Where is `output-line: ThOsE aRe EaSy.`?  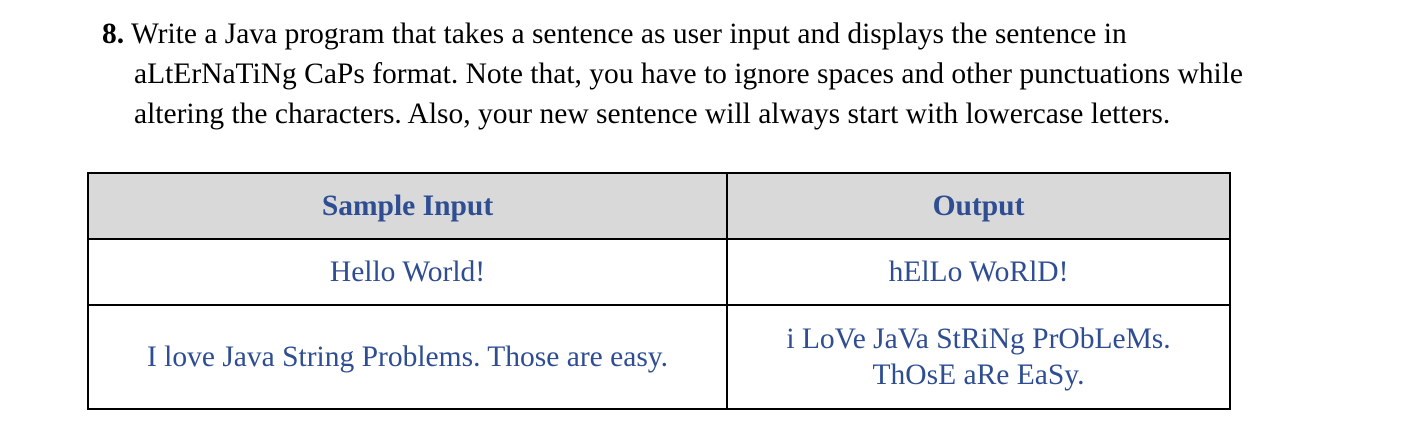 output-line: ThOsE aRe EaSy. is located at coordinates (978, 375).